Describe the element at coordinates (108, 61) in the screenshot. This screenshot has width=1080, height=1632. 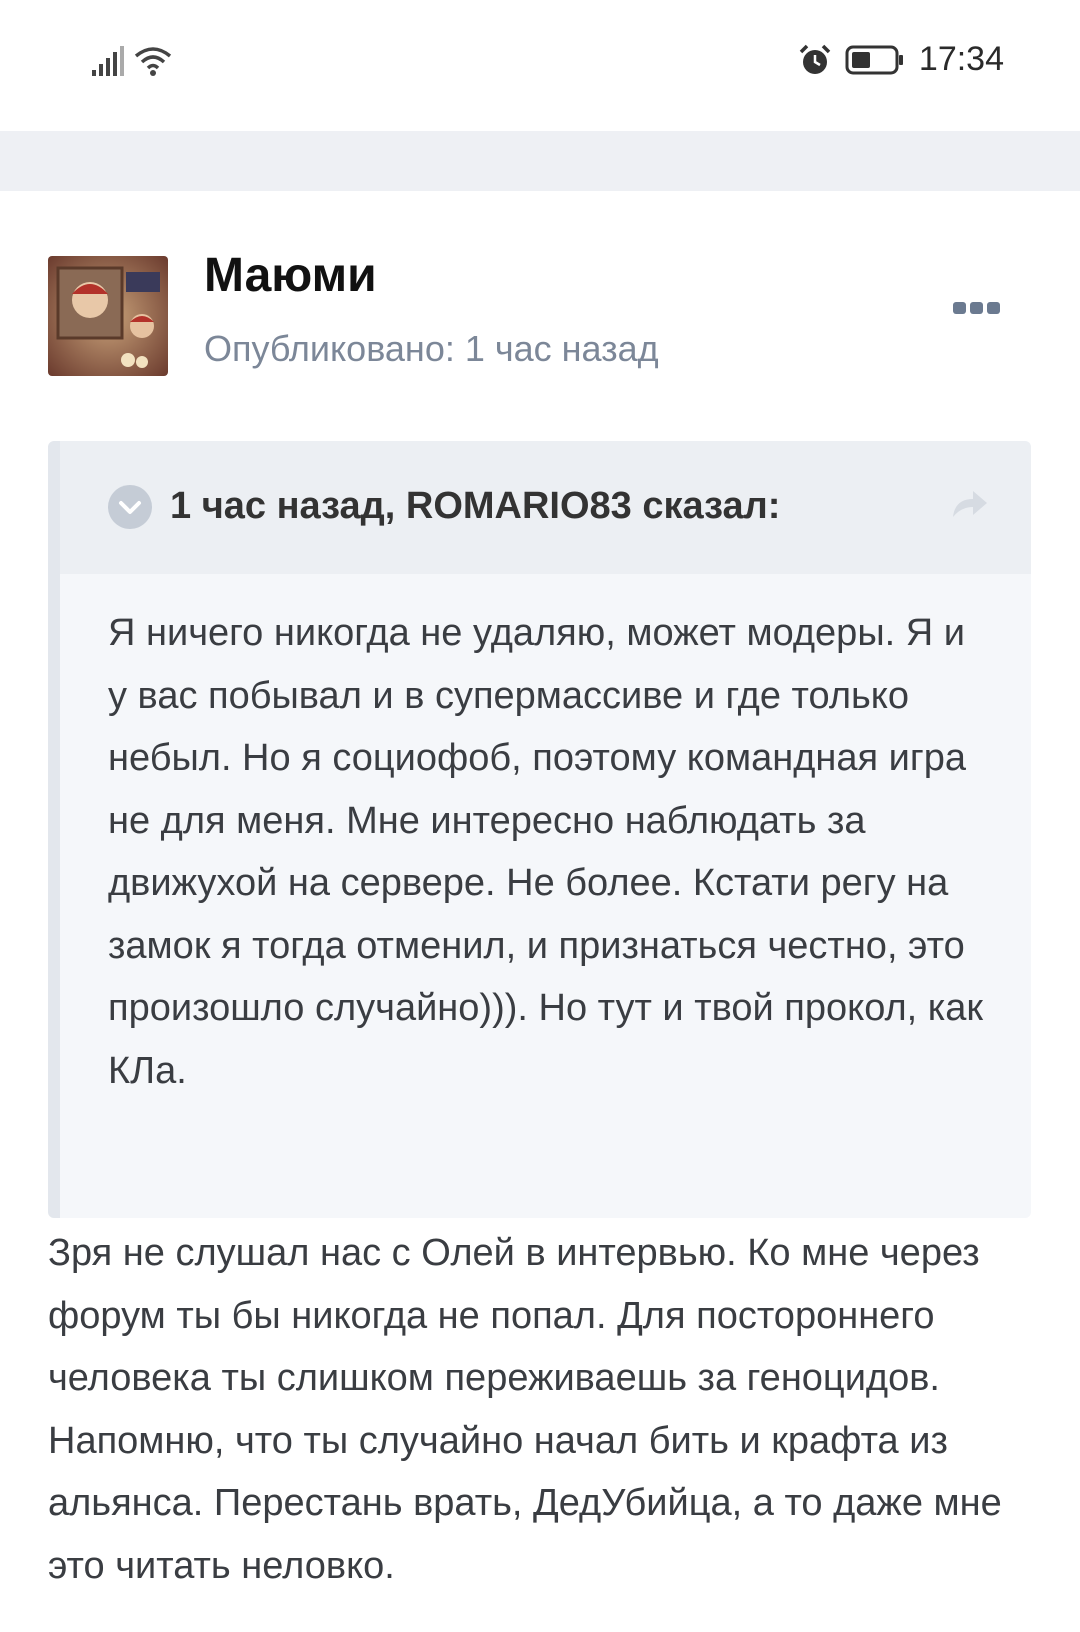
I see `signal-icon` at that location.